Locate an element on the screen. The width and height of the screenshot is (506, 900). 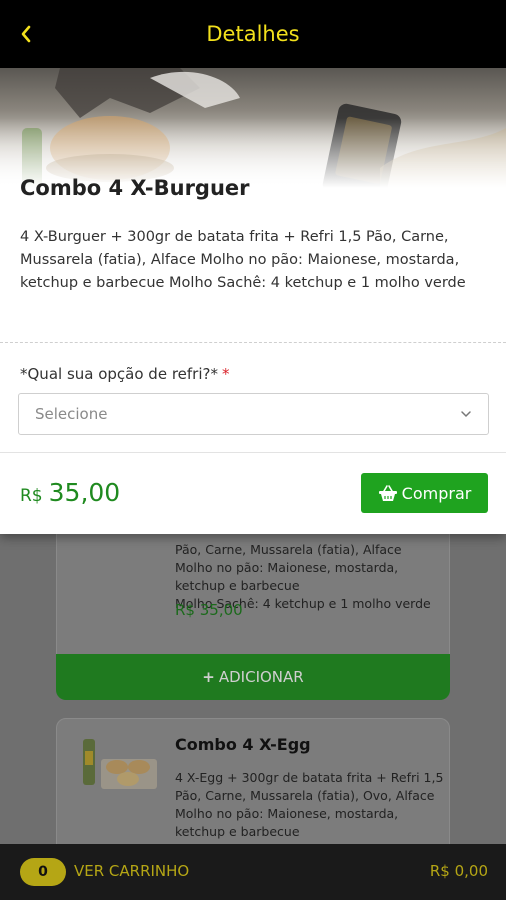
shopping-basket-icon is located at coordinates (387, 493).